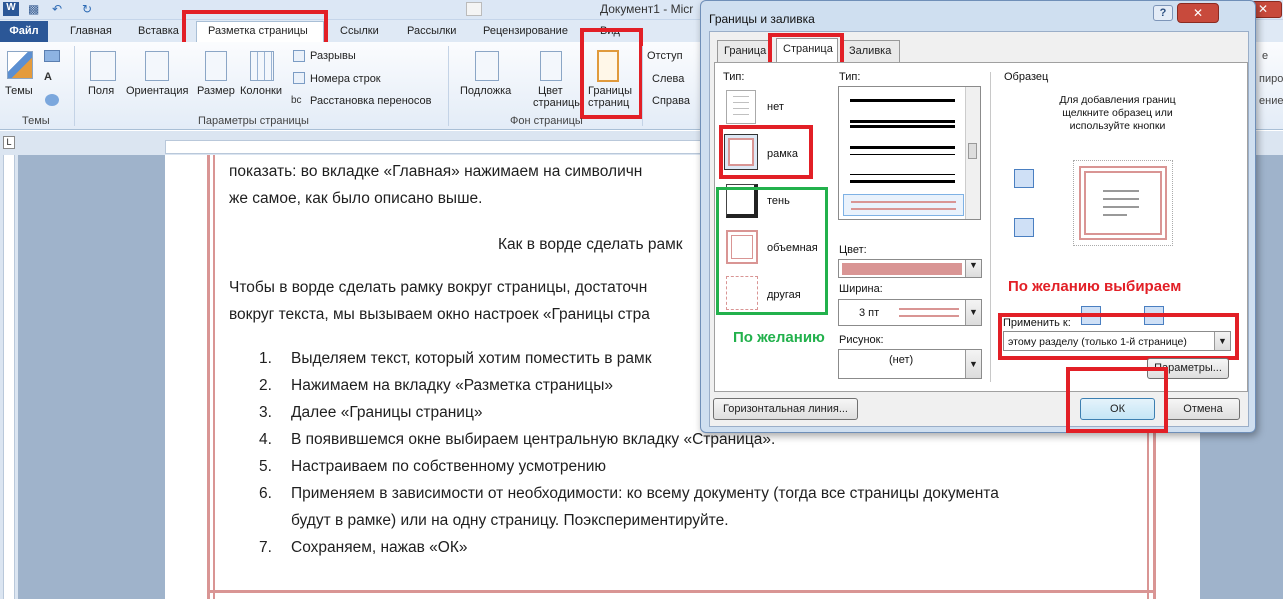 The image size is (1283, 599). I want to click on highlight-optional-settings, so click(772, 251).